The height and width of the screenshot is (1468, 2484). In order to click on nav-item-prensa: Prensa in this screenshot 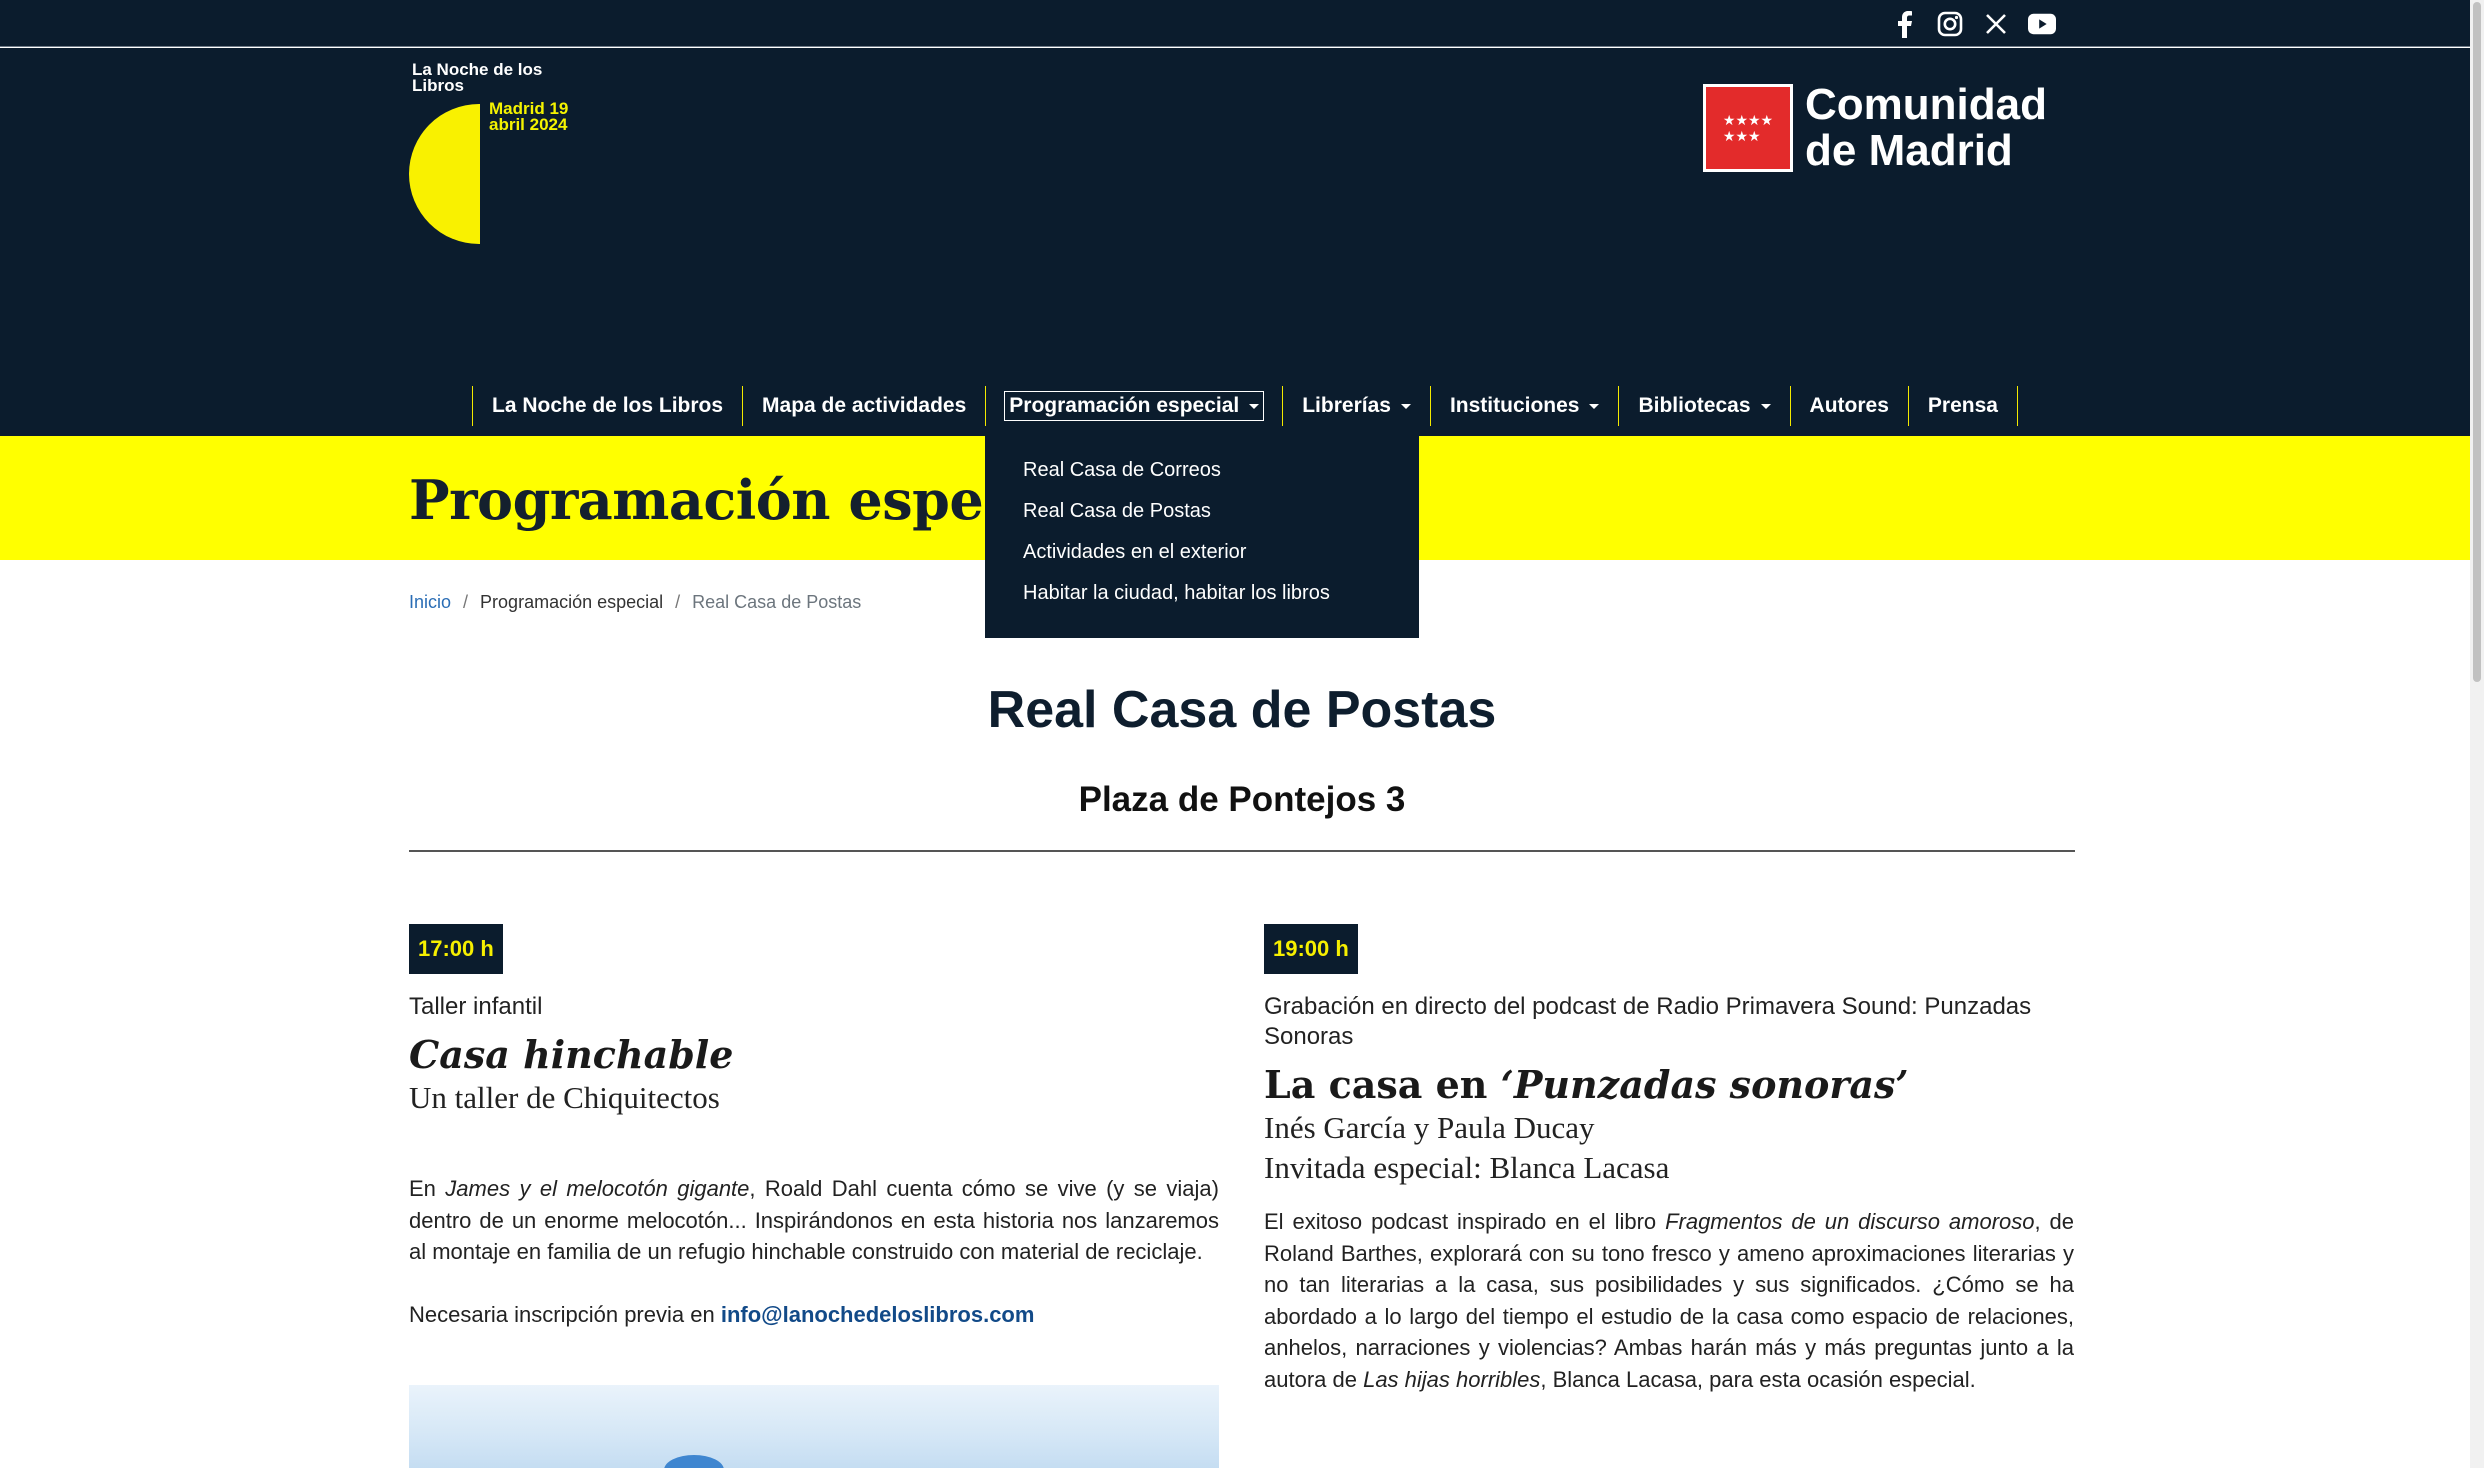, I will do `click(1962, 406)`.